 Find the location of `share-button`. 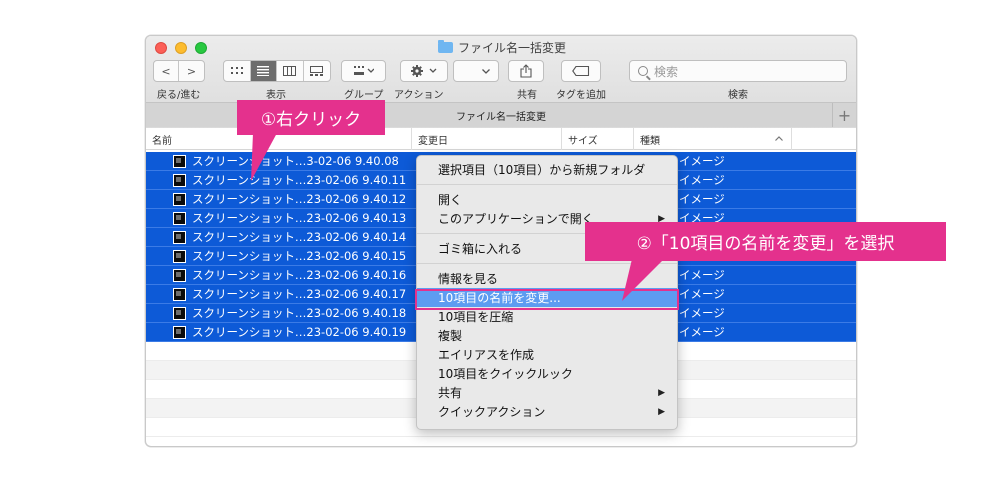

share-button is located at coordinates (526, 71).